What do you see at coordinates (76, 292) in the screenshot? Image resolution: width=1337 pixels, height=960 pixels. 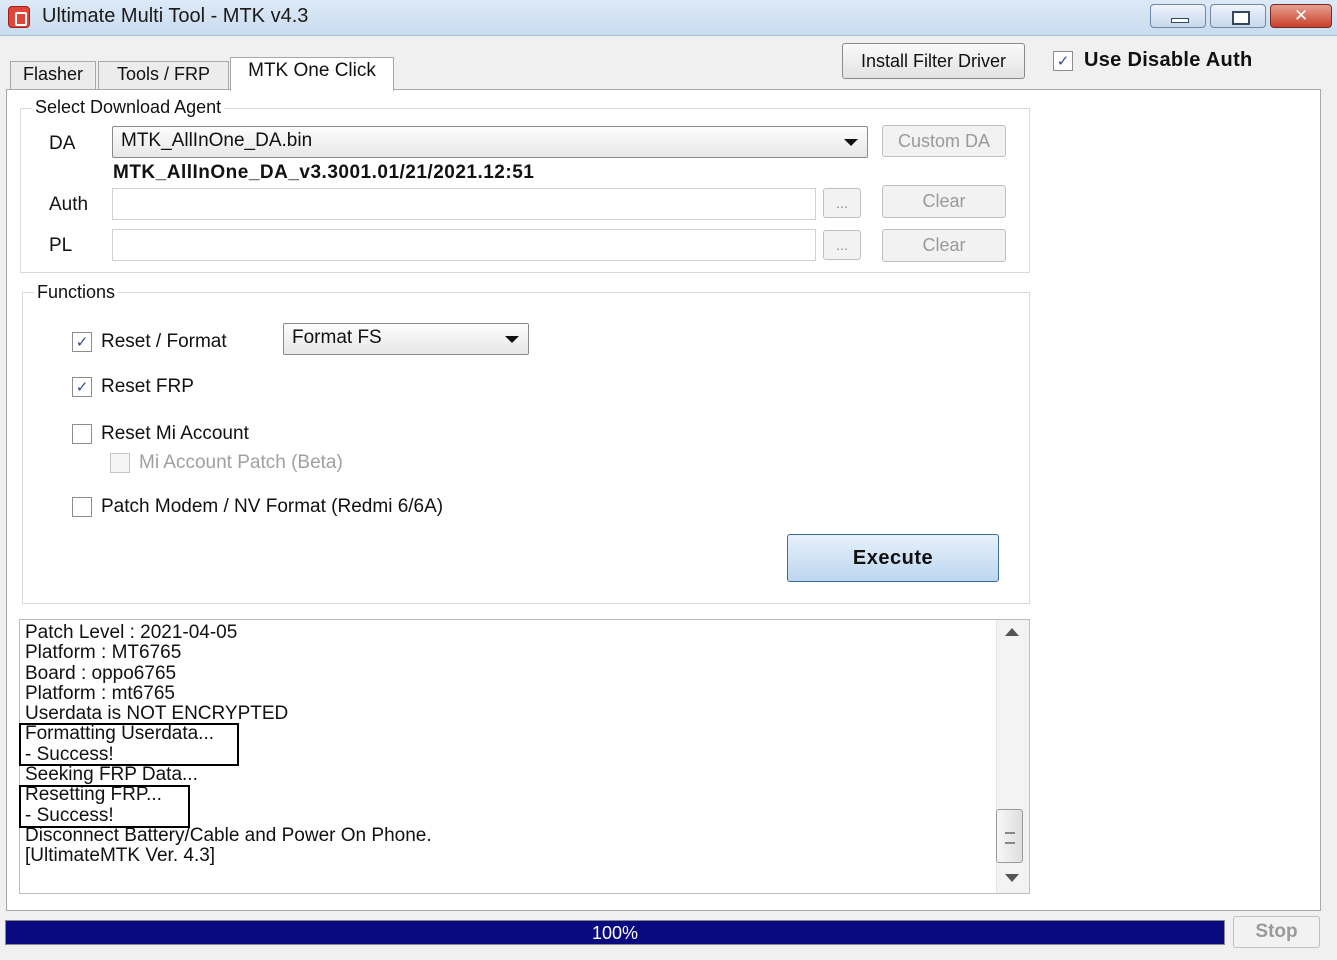 I see `functions-group-title: Functions` at bounding box center [76, 292].